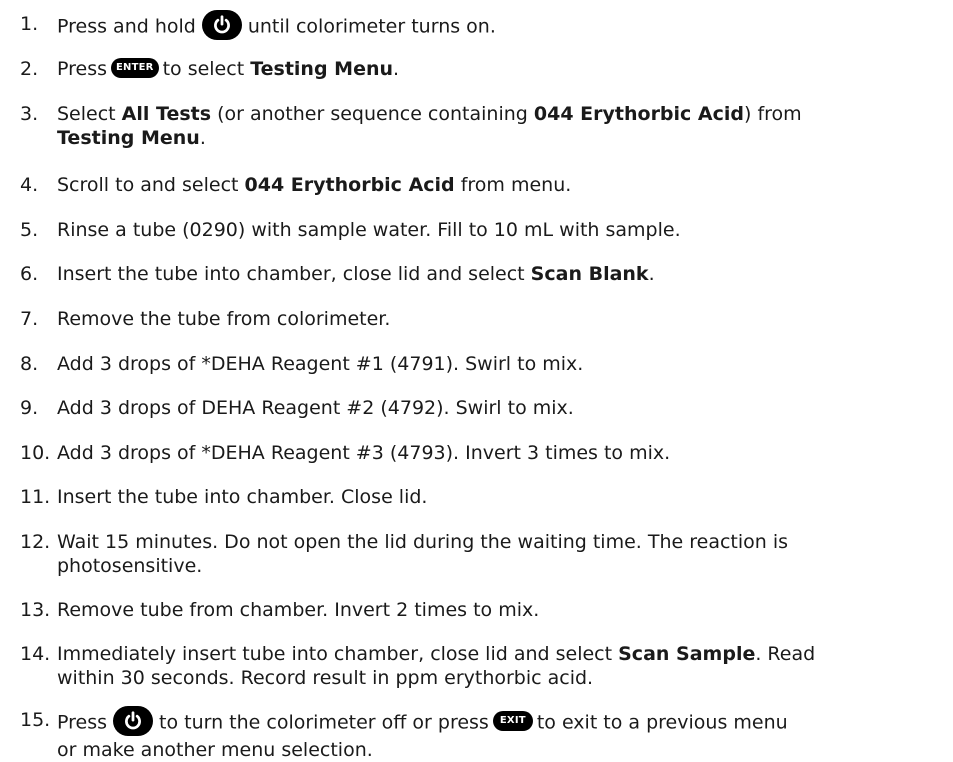  I want to click on step-number: 13., so click(35, 610).